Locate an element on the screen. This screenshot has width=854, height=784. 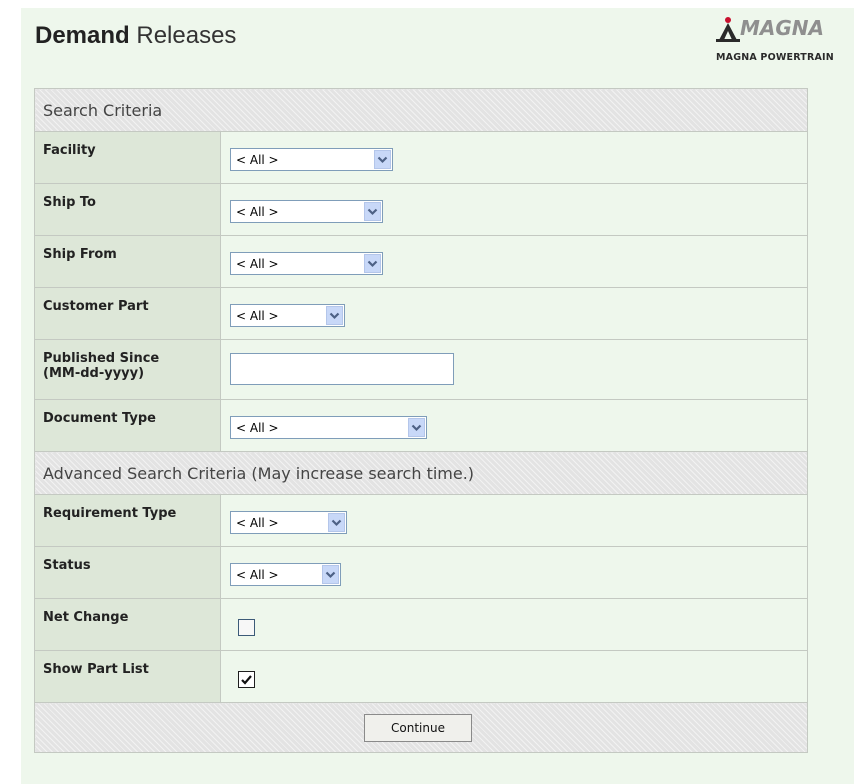
customer-part-row: Customer Part < All > is located at coordinates (421, 313).